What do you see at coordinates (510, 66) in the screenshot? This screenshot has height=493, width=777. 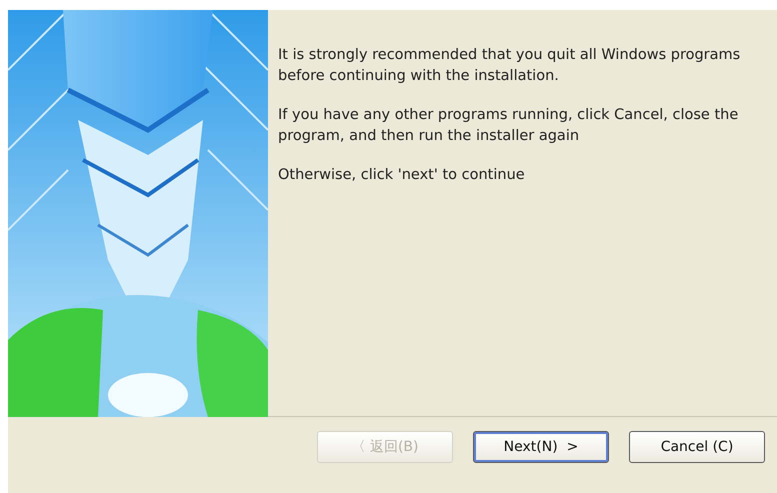 I see `instruction-text: It is strongly recommended that you quit all Windows programs before continuing with the installation.` at bounding box center [510, 66].